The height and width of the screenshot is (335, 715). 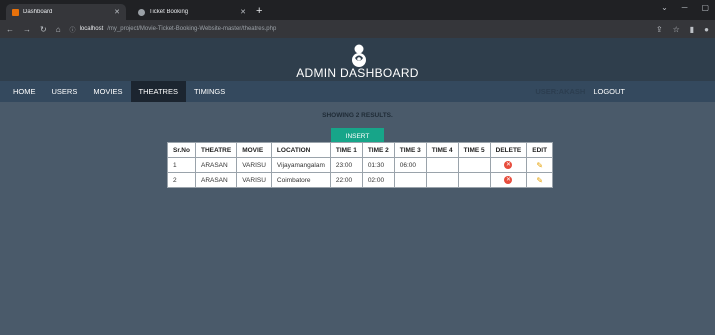 I want to click on col-header: TIME 4, so click(x=442, y=150).